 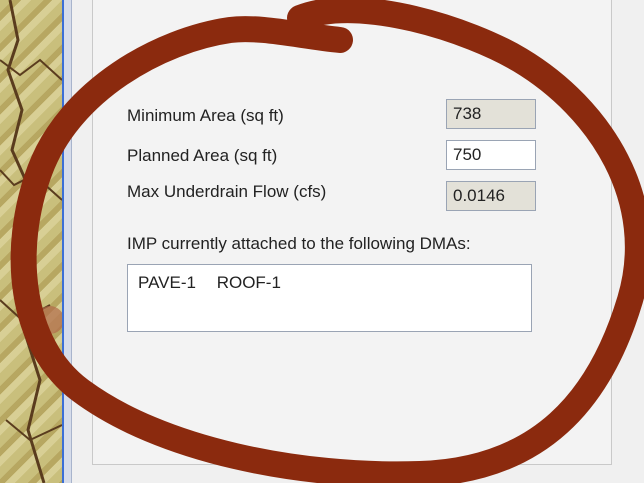 I want to click on min-area-label: Minimum Area (sq ft), so click(x=205, y=115).